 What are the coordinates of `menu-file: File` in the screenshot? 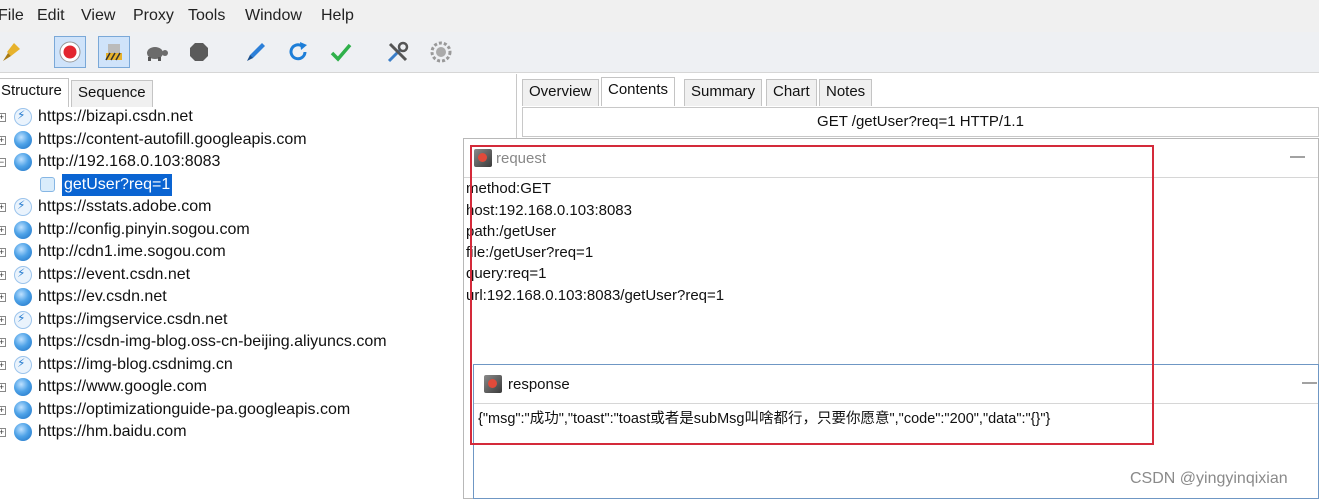 It's located at (12, 16).